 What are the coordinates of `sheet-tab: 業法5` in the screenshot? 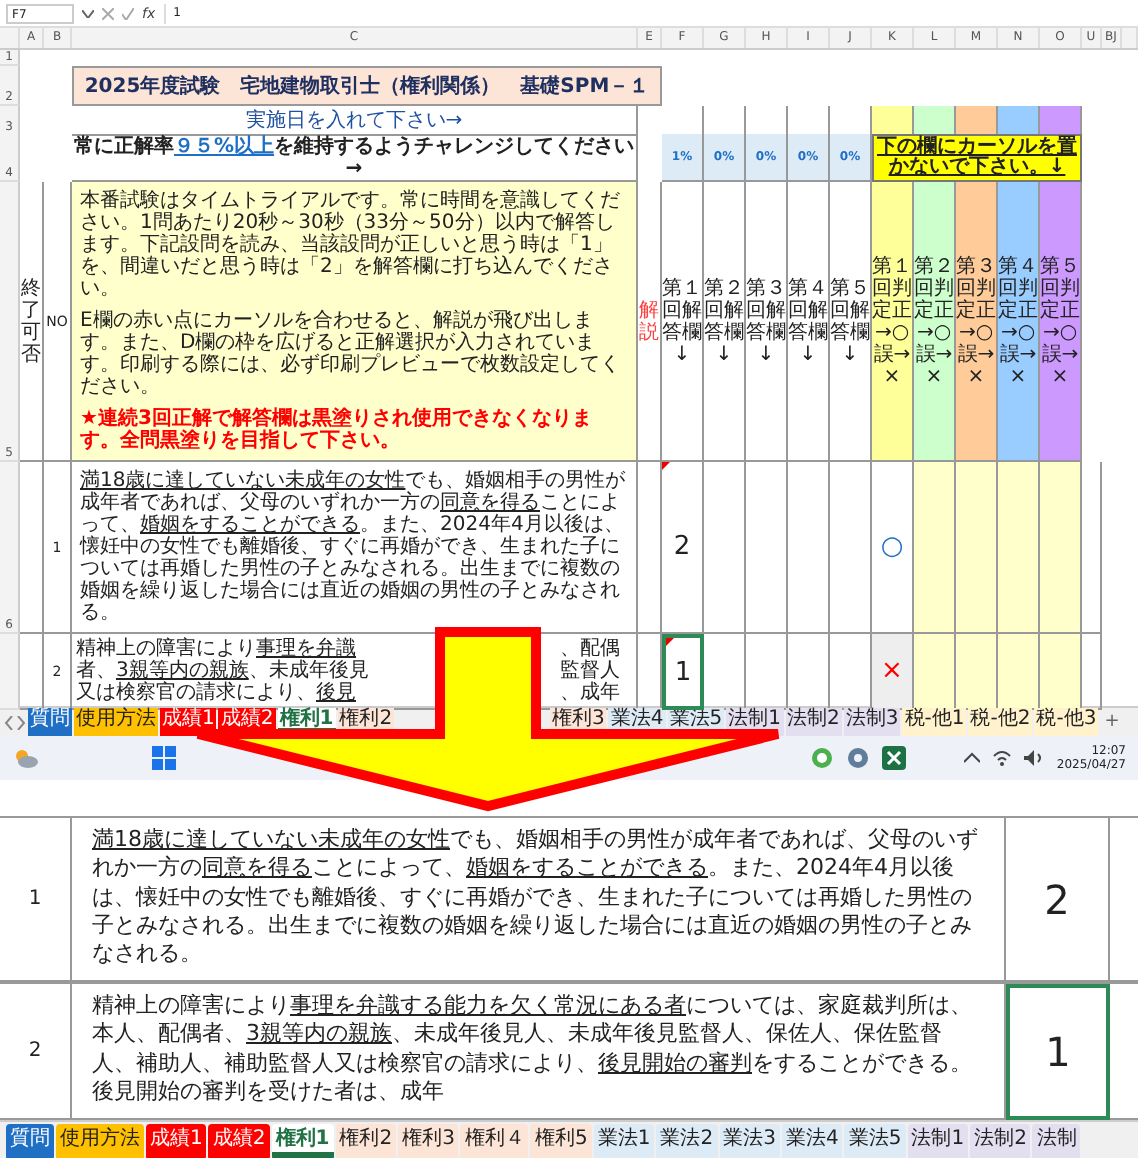 It's located at (875, 1140).